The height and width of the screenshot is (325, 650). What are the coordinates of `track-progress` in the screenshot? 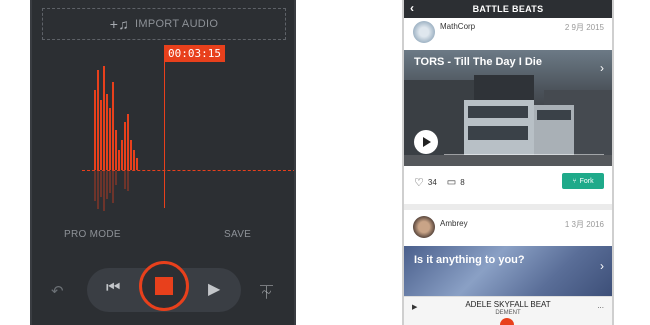 It's located at (524, 154).